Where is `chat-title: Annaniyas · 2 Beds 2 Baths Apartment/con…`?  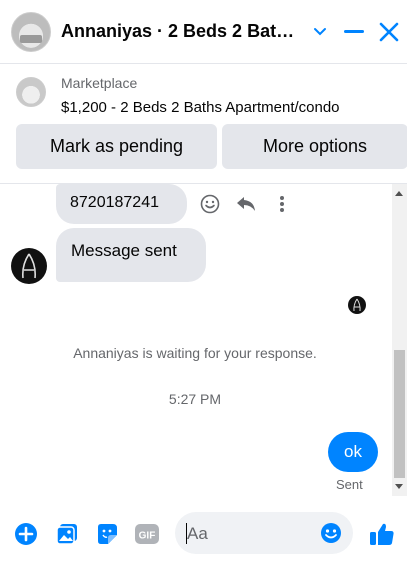 chat-title: Annaniyas · 2 Beds 2 Baths Apartment/con… is located at coordinates (183, 31).